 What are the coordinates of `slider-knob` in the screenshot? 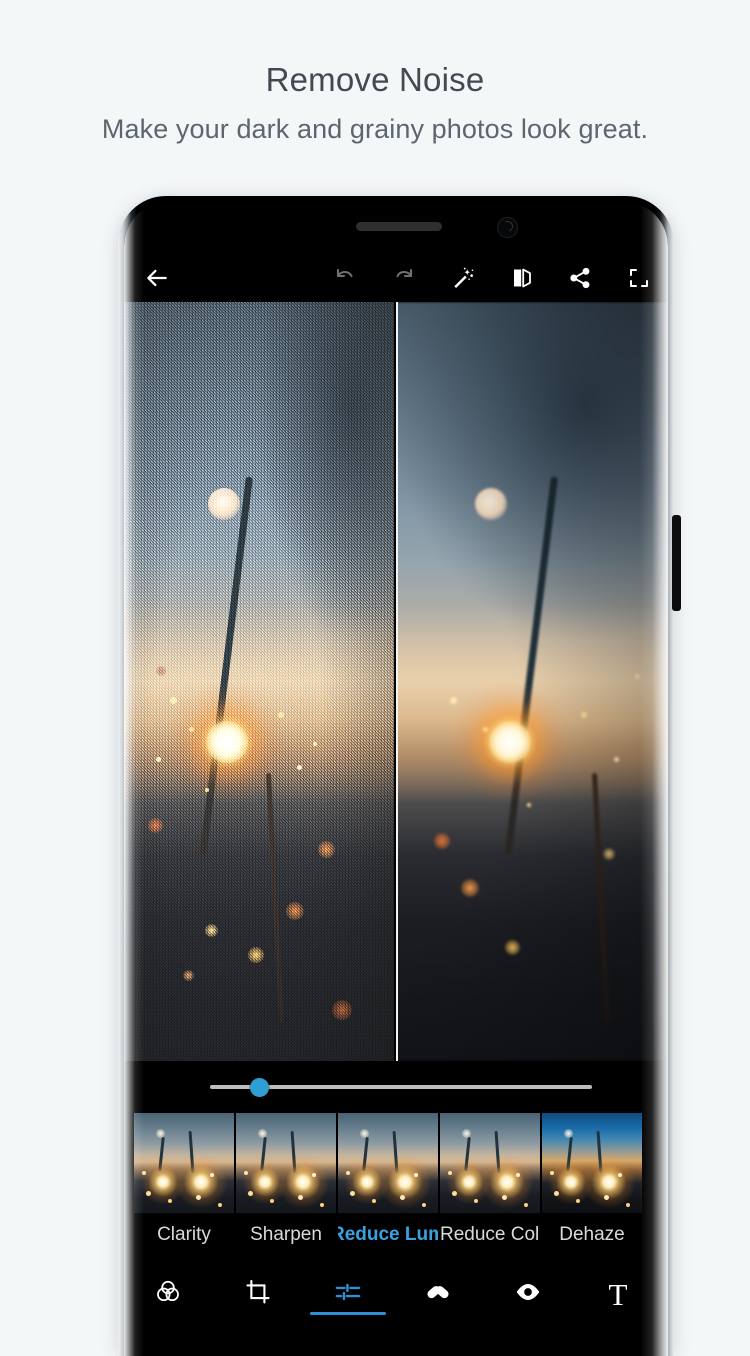 It's located at (260, 1087).